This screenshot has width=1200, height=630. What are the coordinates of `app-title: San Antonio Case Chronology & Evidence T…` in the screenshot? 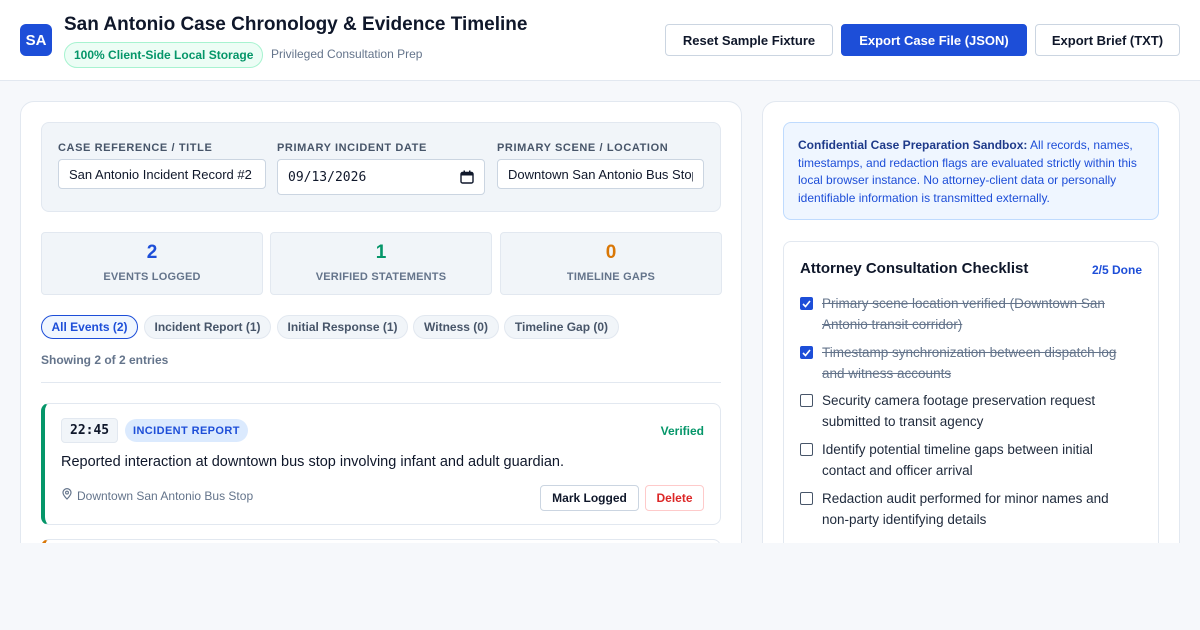 It's located at (296, 24).